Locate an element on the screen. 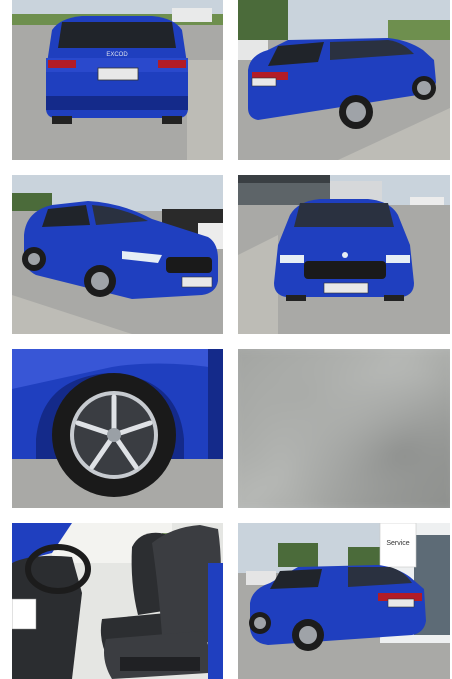  interior-photo is located at coordinates (117, 601).